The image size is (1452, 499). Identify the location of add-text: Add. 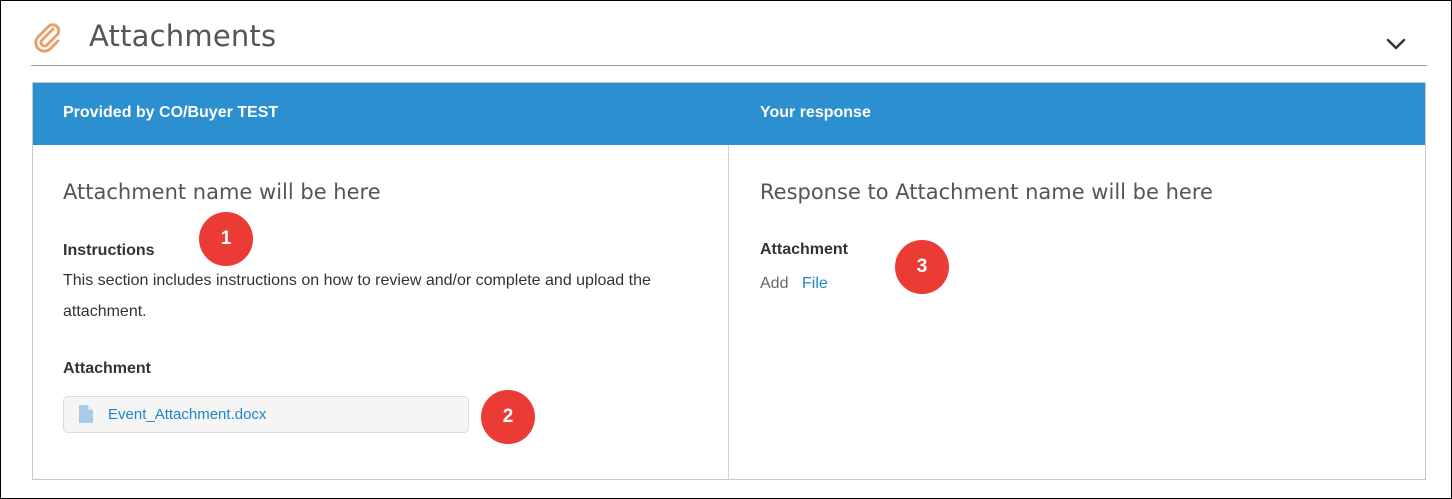
(774, 283).